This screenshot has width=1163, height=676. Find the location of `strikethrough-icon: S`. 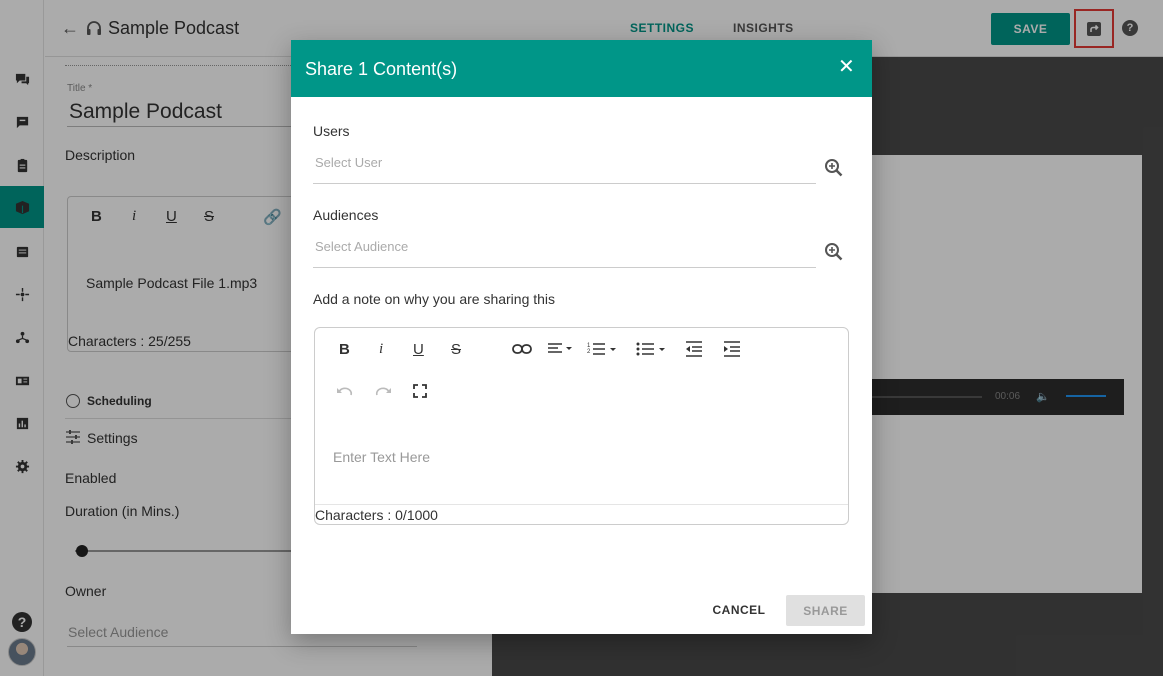

strikethrough-icon: S is located at coordinates (456, 349).